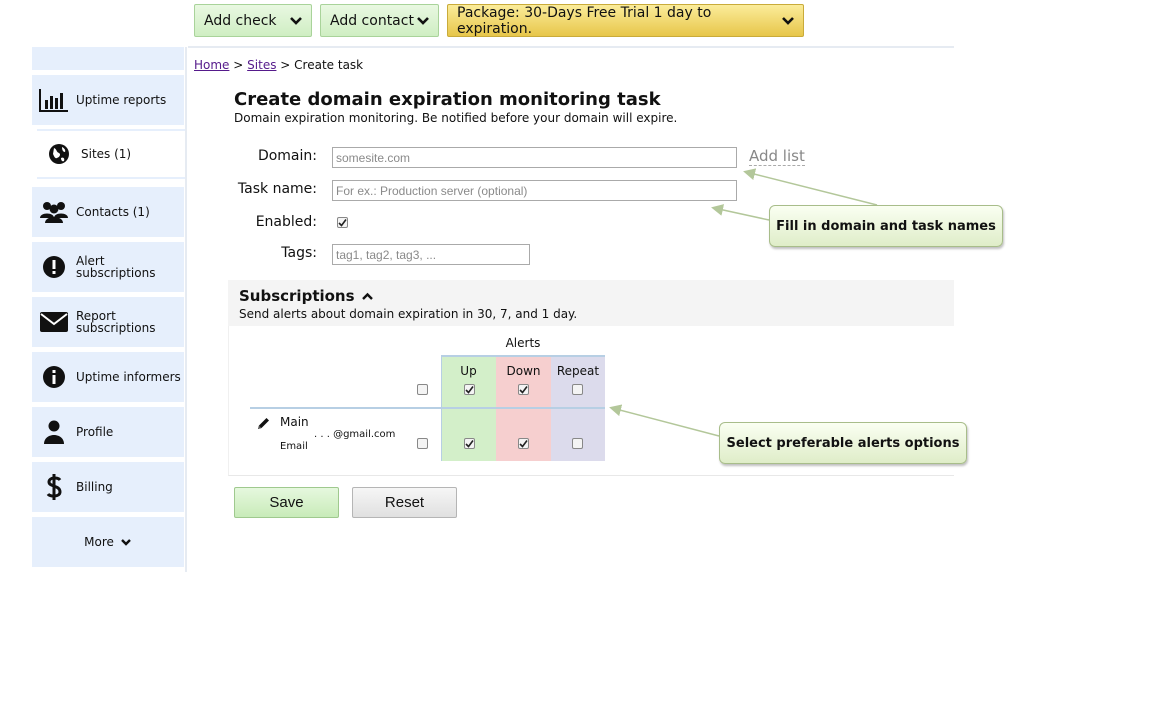  I want to click on callout-fill-names: Fill in domain and task names, so click(886, 226).